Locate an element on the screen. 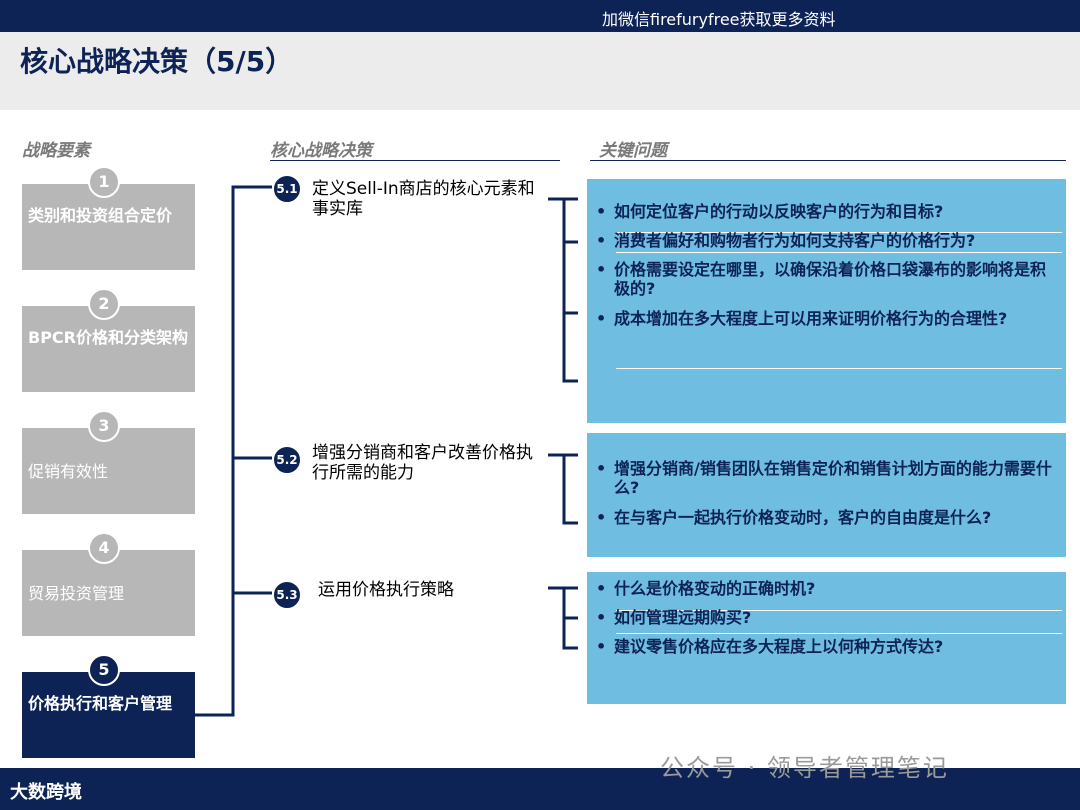  question-item: 成本增加在多大程度上可以用来证明价格行为的合理性? is located at coordinates (835, 318).